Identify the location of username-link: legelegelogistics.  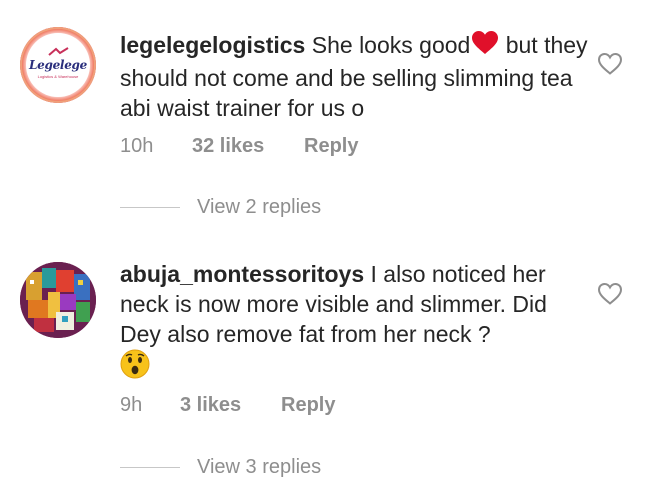
(212, 45).